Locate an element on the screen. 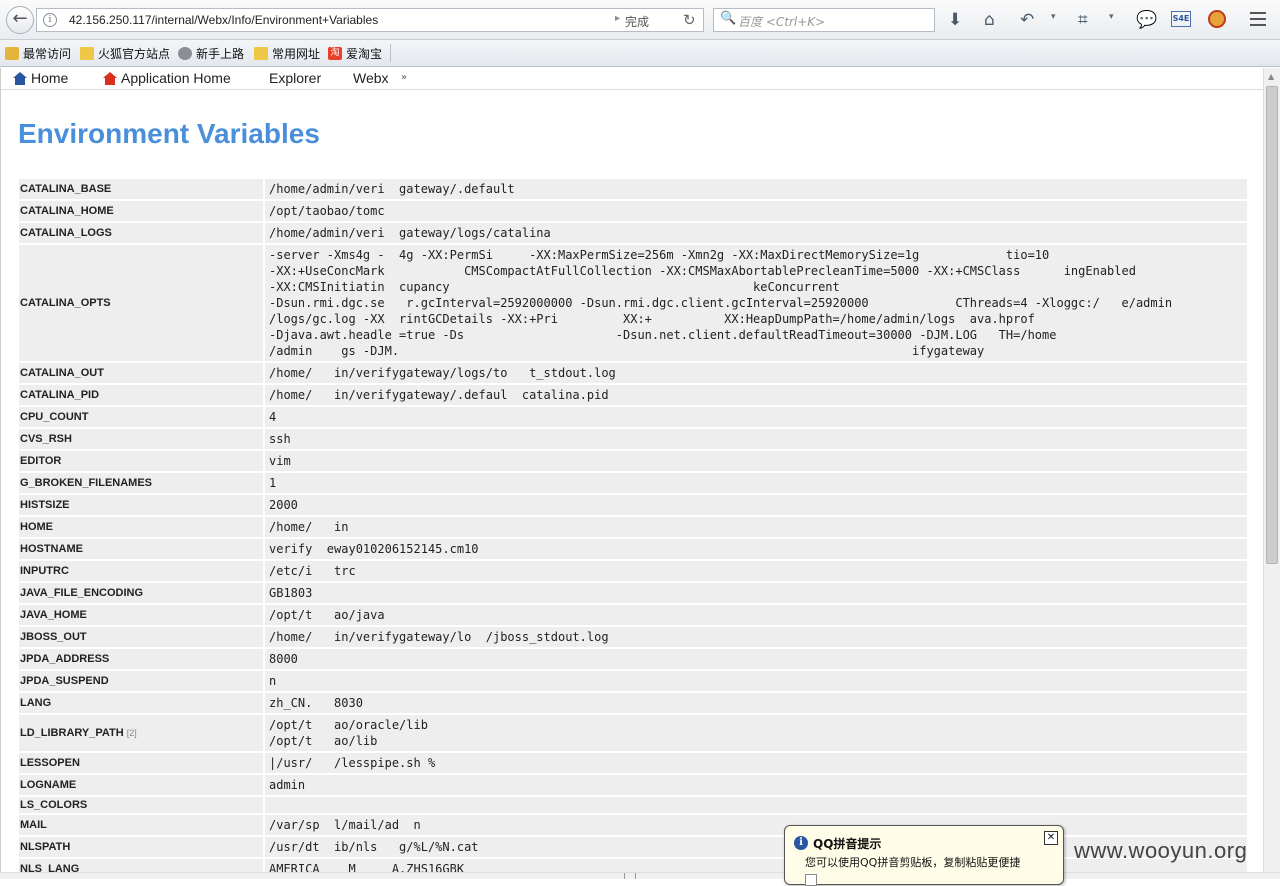 The height and width of the screenshot is (886, 1280). table-row: CVS_RSH ssh is located at coordinates (633, 439).